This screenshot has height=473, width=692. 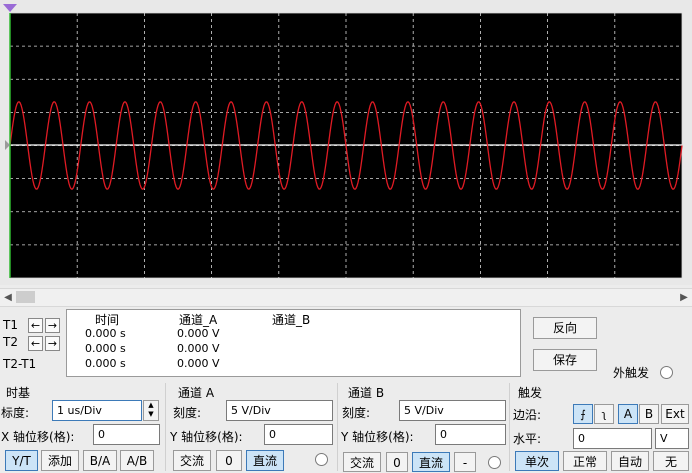 I want to click on trigger-source-b-button: B, so click(x=649, y=414).